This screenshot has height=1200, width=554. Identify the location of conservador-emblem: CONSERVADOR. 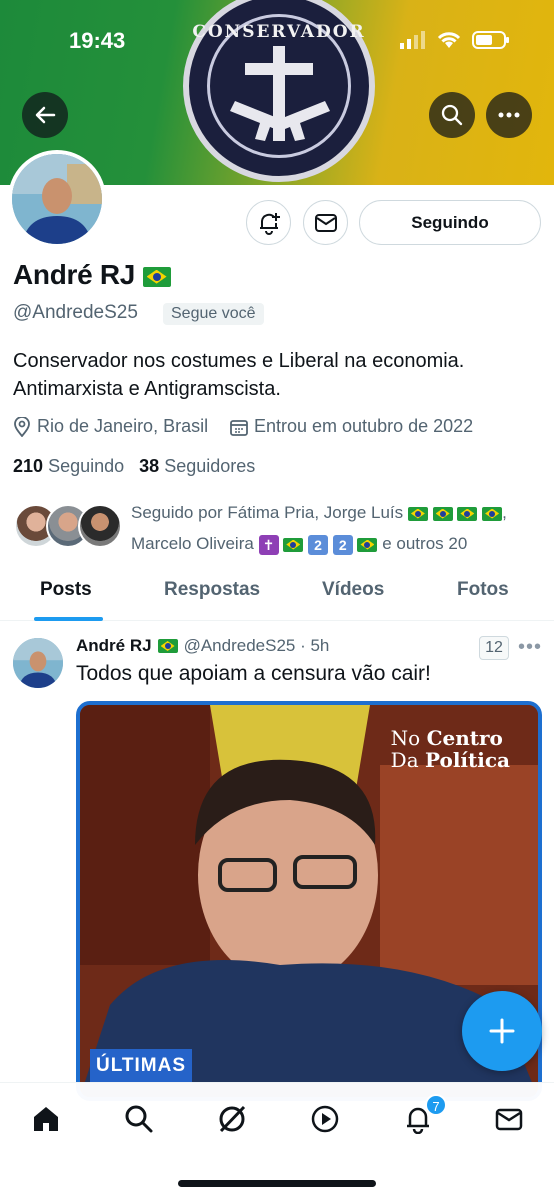
(279, 91).